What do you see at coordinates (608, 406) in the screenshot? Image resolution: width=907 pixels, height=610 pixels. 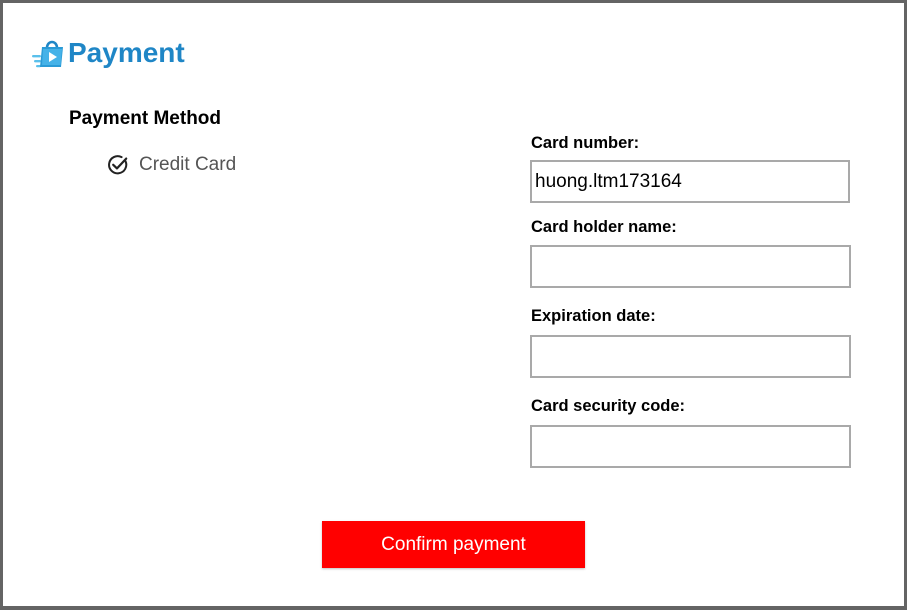 I see `security-code-label: Card security code:` at bounding box center [608, 406].